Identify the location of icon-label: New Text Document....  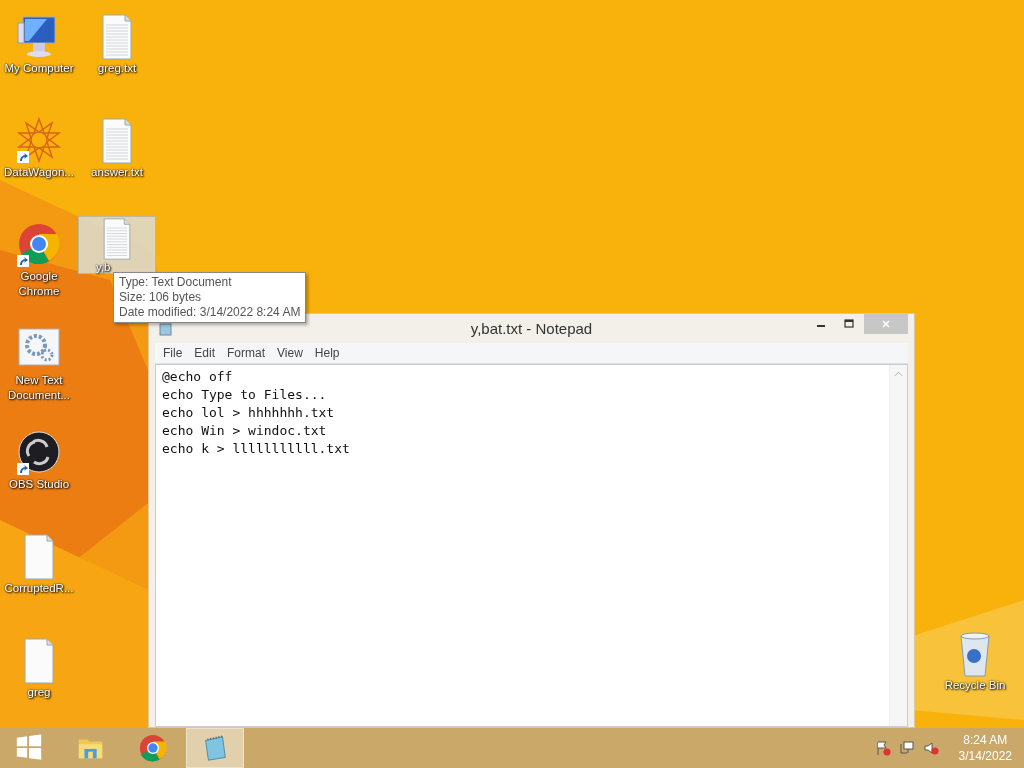
(39, 388).